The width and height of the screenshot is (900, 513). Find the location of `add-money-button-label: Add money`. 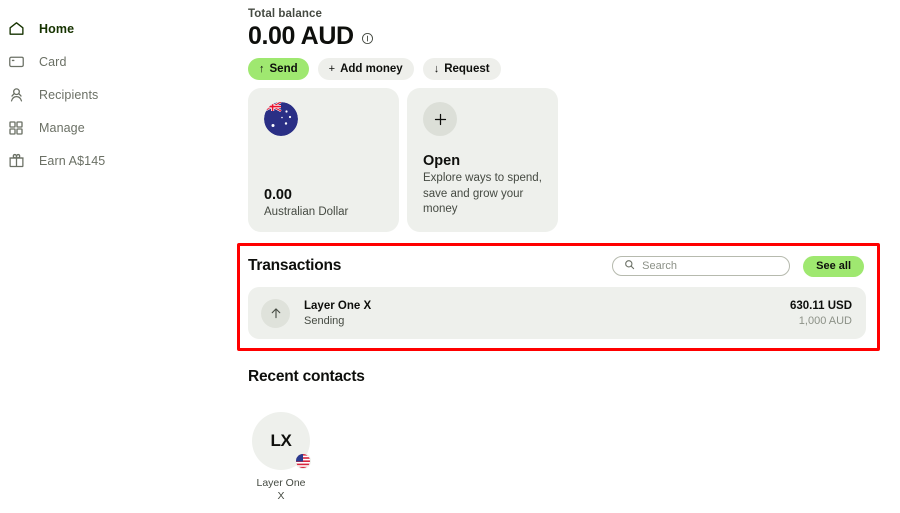

add-money-button-label: Add money is located at coordinates (371, 69).